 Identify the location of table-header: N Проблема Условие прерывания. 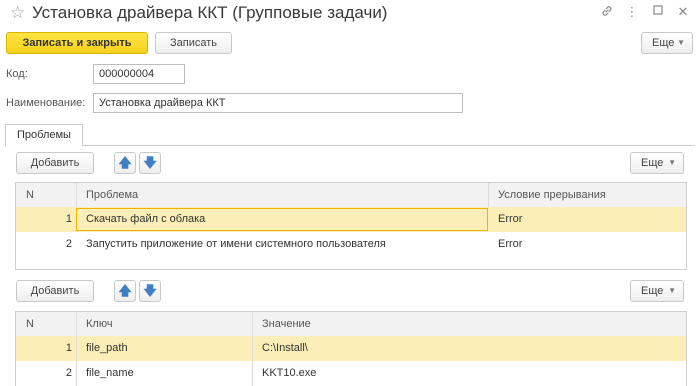
(351, 195).